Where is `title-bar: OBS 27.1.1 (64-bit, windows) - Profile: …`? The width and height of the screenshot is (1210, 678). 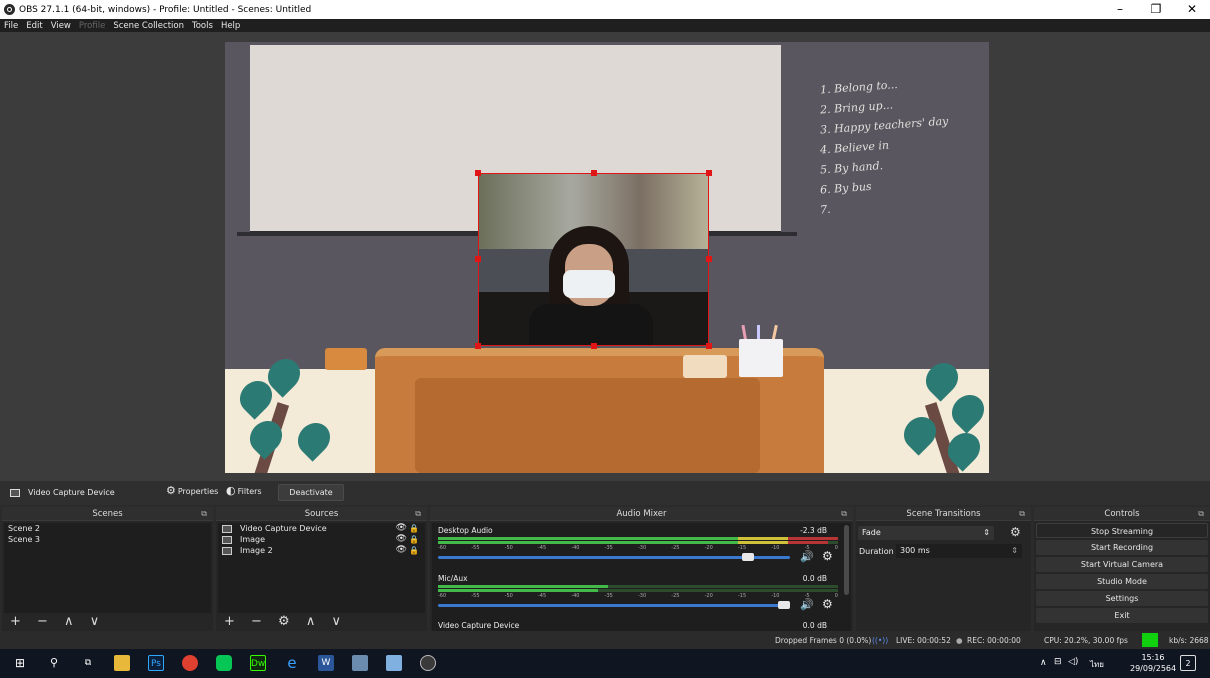 title-bar: OBS 27.1.1 (64-bit, windows) - Profile: … is located at coordinates (605, 9).